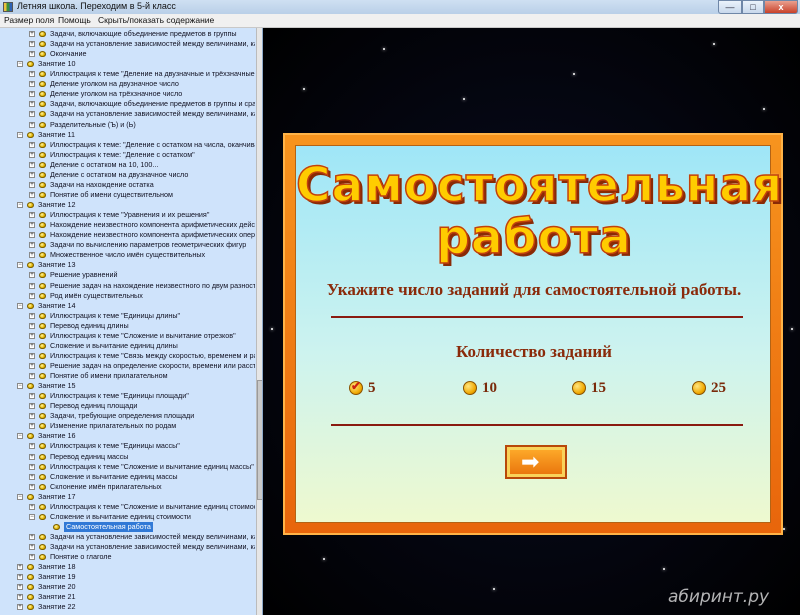  Describe the element at coordinates (127, 597) in the screenshot. I see `tree-item: + Занятие 21` at that location.